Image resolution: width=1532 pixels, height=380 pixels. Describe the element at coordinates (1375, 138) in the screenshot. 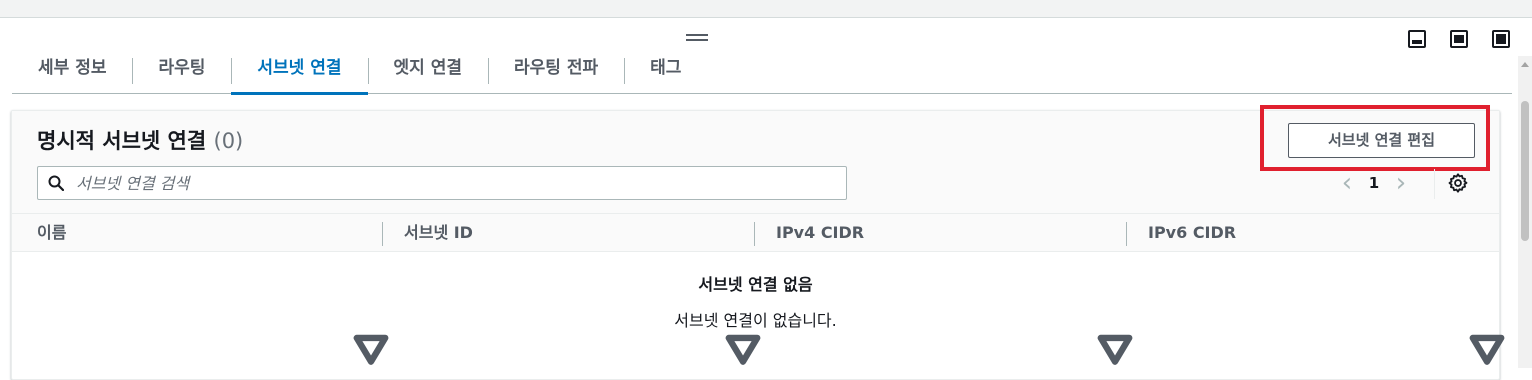

I see `highlight-box` at that location.